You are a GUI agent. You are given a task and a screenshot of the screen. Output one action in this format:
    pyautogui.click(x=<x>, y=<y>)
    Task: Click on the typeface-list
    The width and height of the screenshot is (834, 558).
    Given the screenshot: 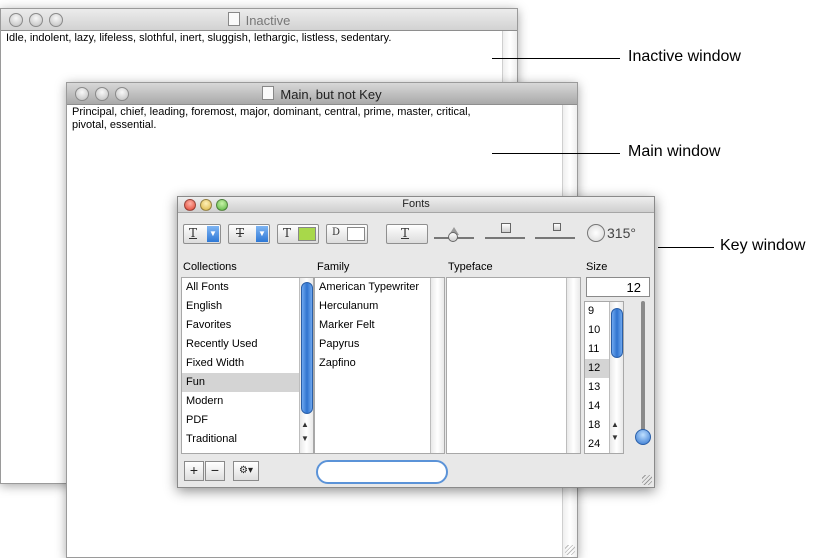 What is the action you would take?
    pyautogui.click(x=513, y=365)
    